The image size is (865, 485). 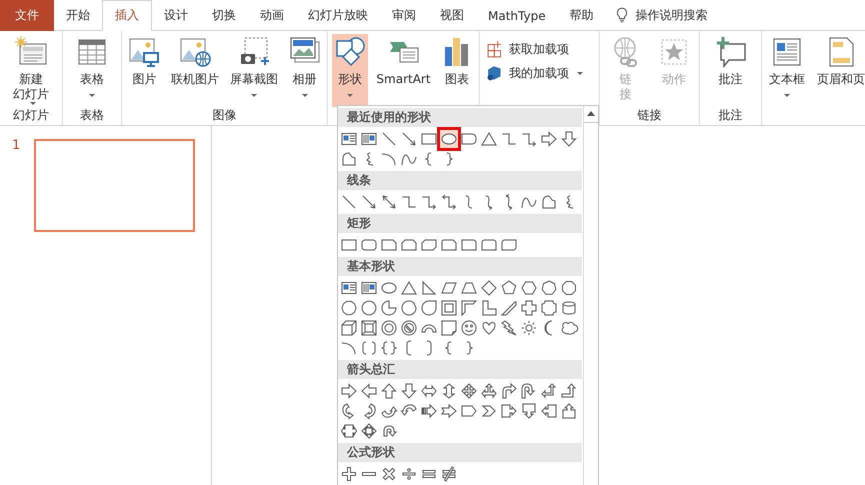 I want to click on ribbon-tab: 审阅, so click(x=404, y=15).